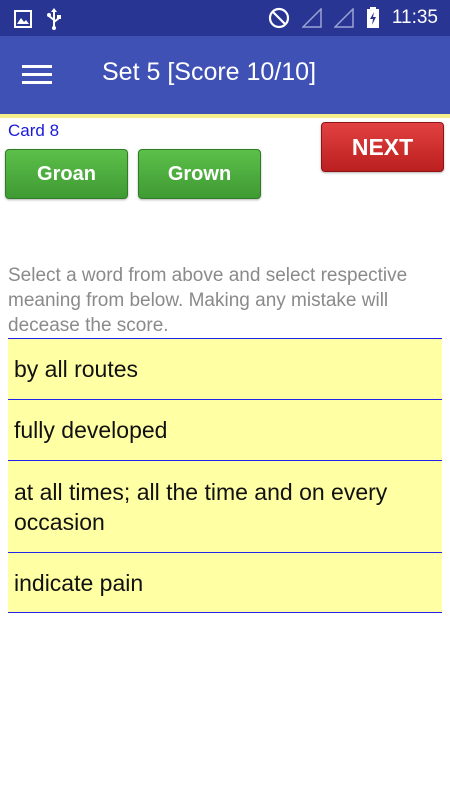  I want to click on battery-charging-icon, so click(372, 17).